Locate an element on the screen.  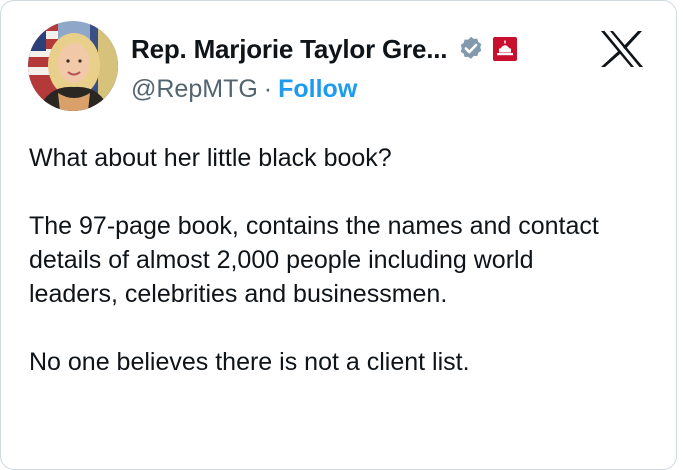
avatar-image is located at coordinates (73, 66).